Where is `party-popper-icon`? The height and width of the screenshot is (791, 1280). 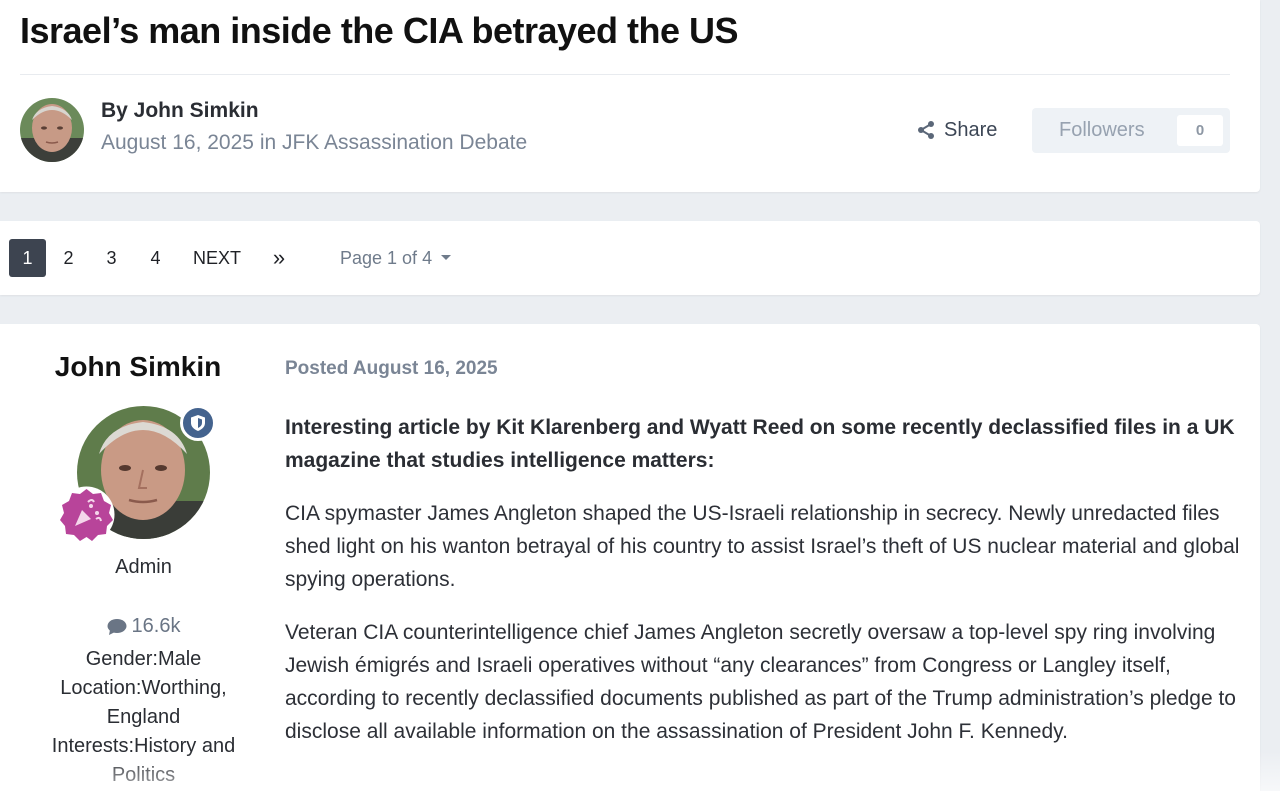 party-popper-icon is located at coordinates (86, 514).